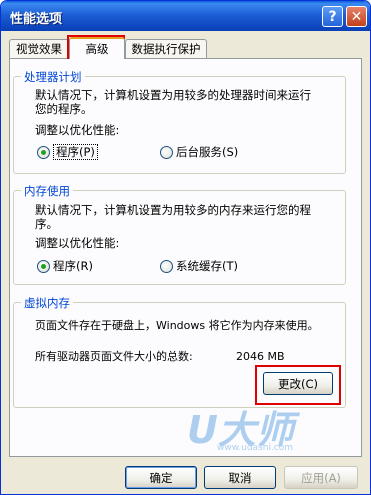 The width and height of the screenshot is (371, 495). I want to click on memory-description-line2: 序。, so click(46, 224).